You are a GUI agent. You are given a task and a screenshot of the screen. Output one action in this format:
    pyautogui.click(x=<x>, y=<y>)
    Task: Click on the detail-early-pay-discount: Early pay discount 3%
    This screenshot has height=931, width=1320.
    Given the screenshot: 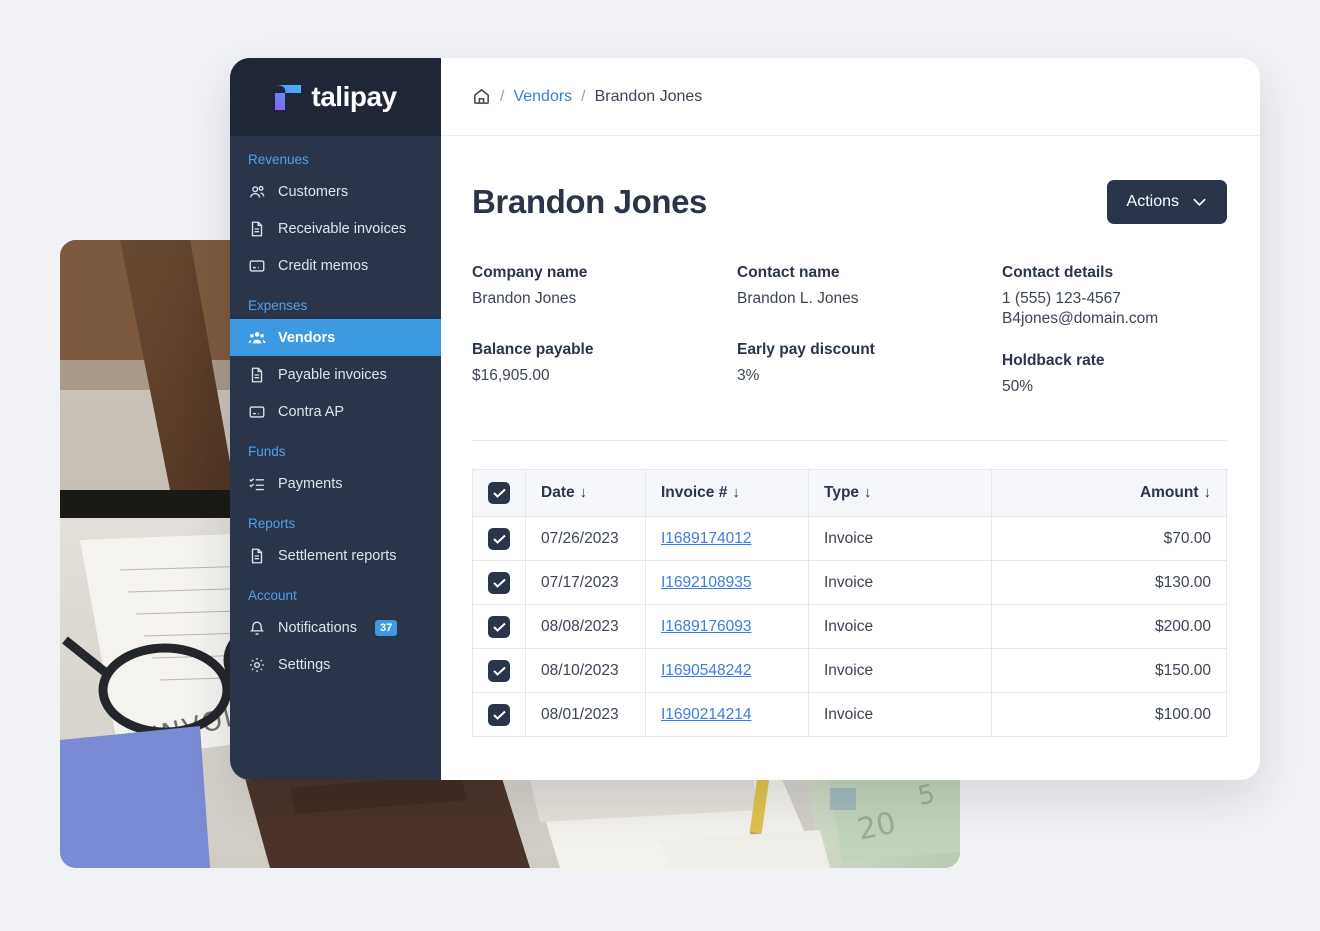 What is the action you would take?
    pyautogui.click(x=869, y=369)
    